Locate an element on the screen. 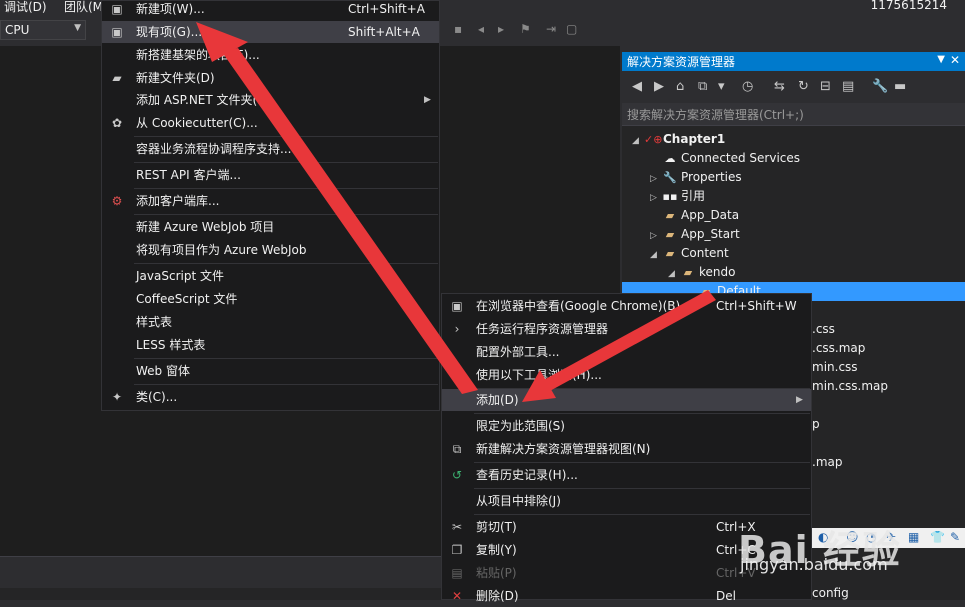 The image size is (965, 607). arrow-to-add-item is located at coordinates (619, 346).